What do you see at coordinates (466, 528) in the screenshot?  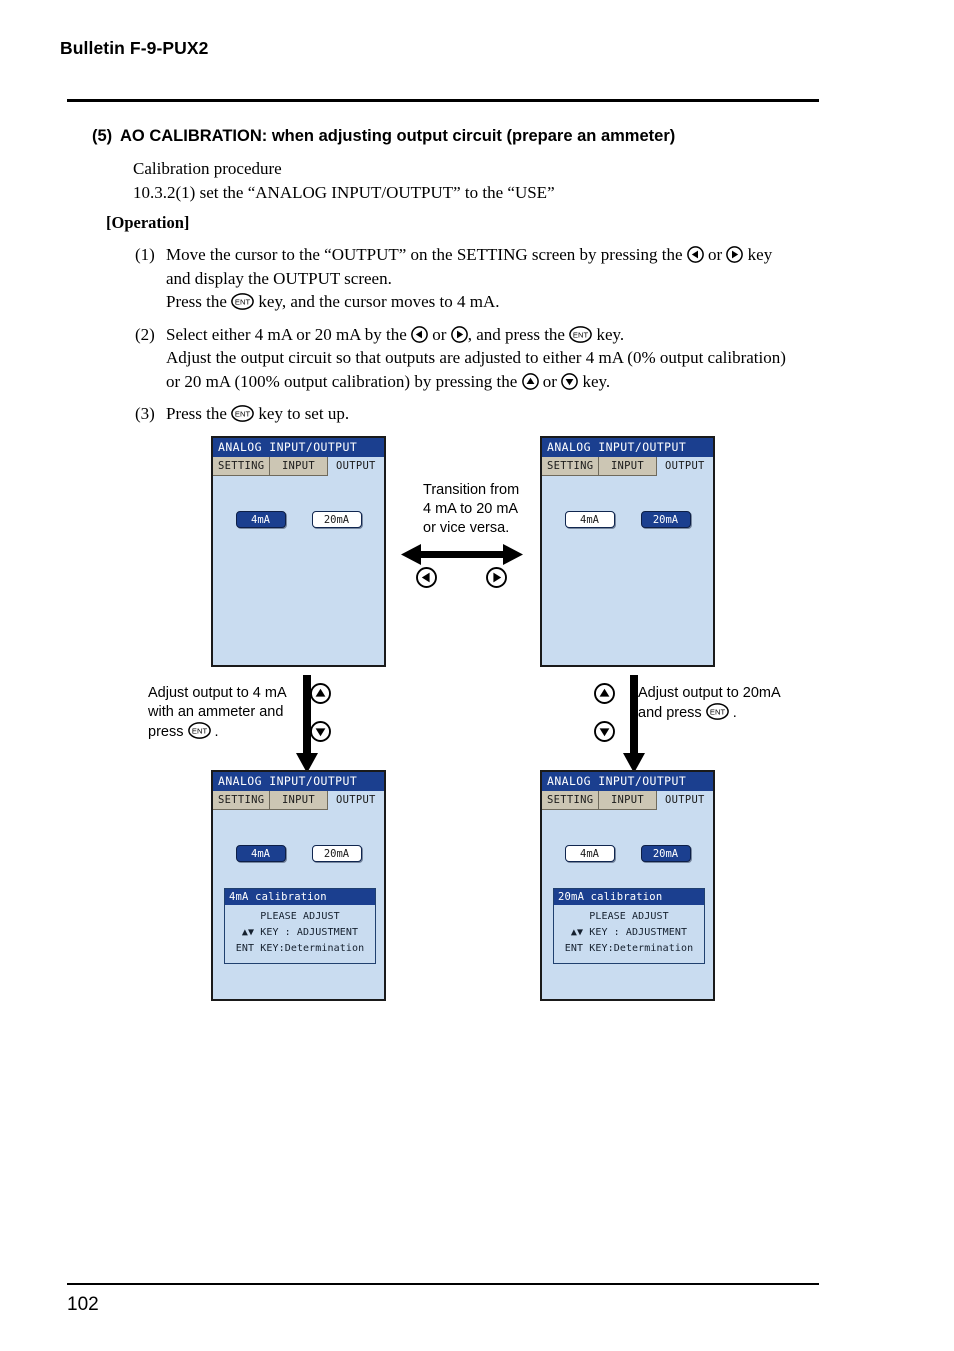 I see `transition-line-3: or vice versa.` at bounding box center [466, 528].